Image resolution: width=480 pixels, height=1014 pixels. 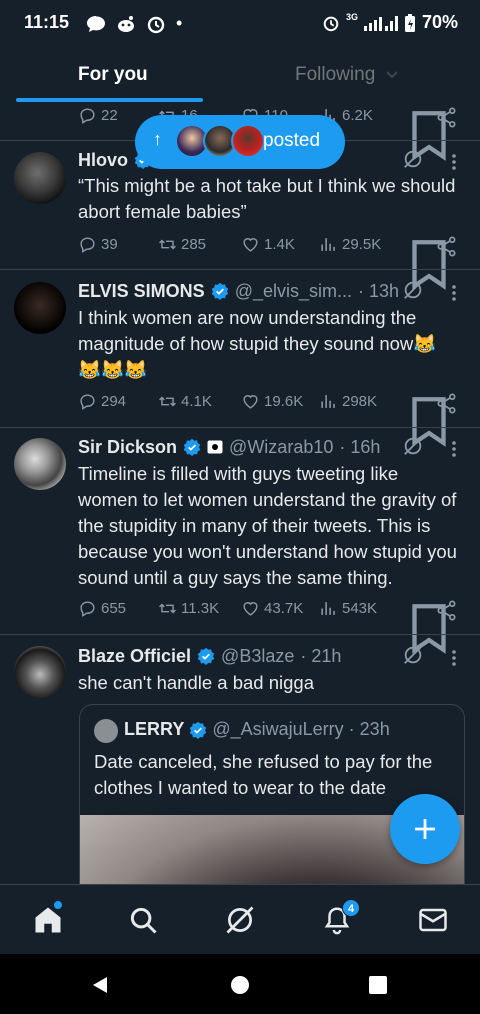 I want to click on affiliate-badge-icon, so click(x=215, y=447).